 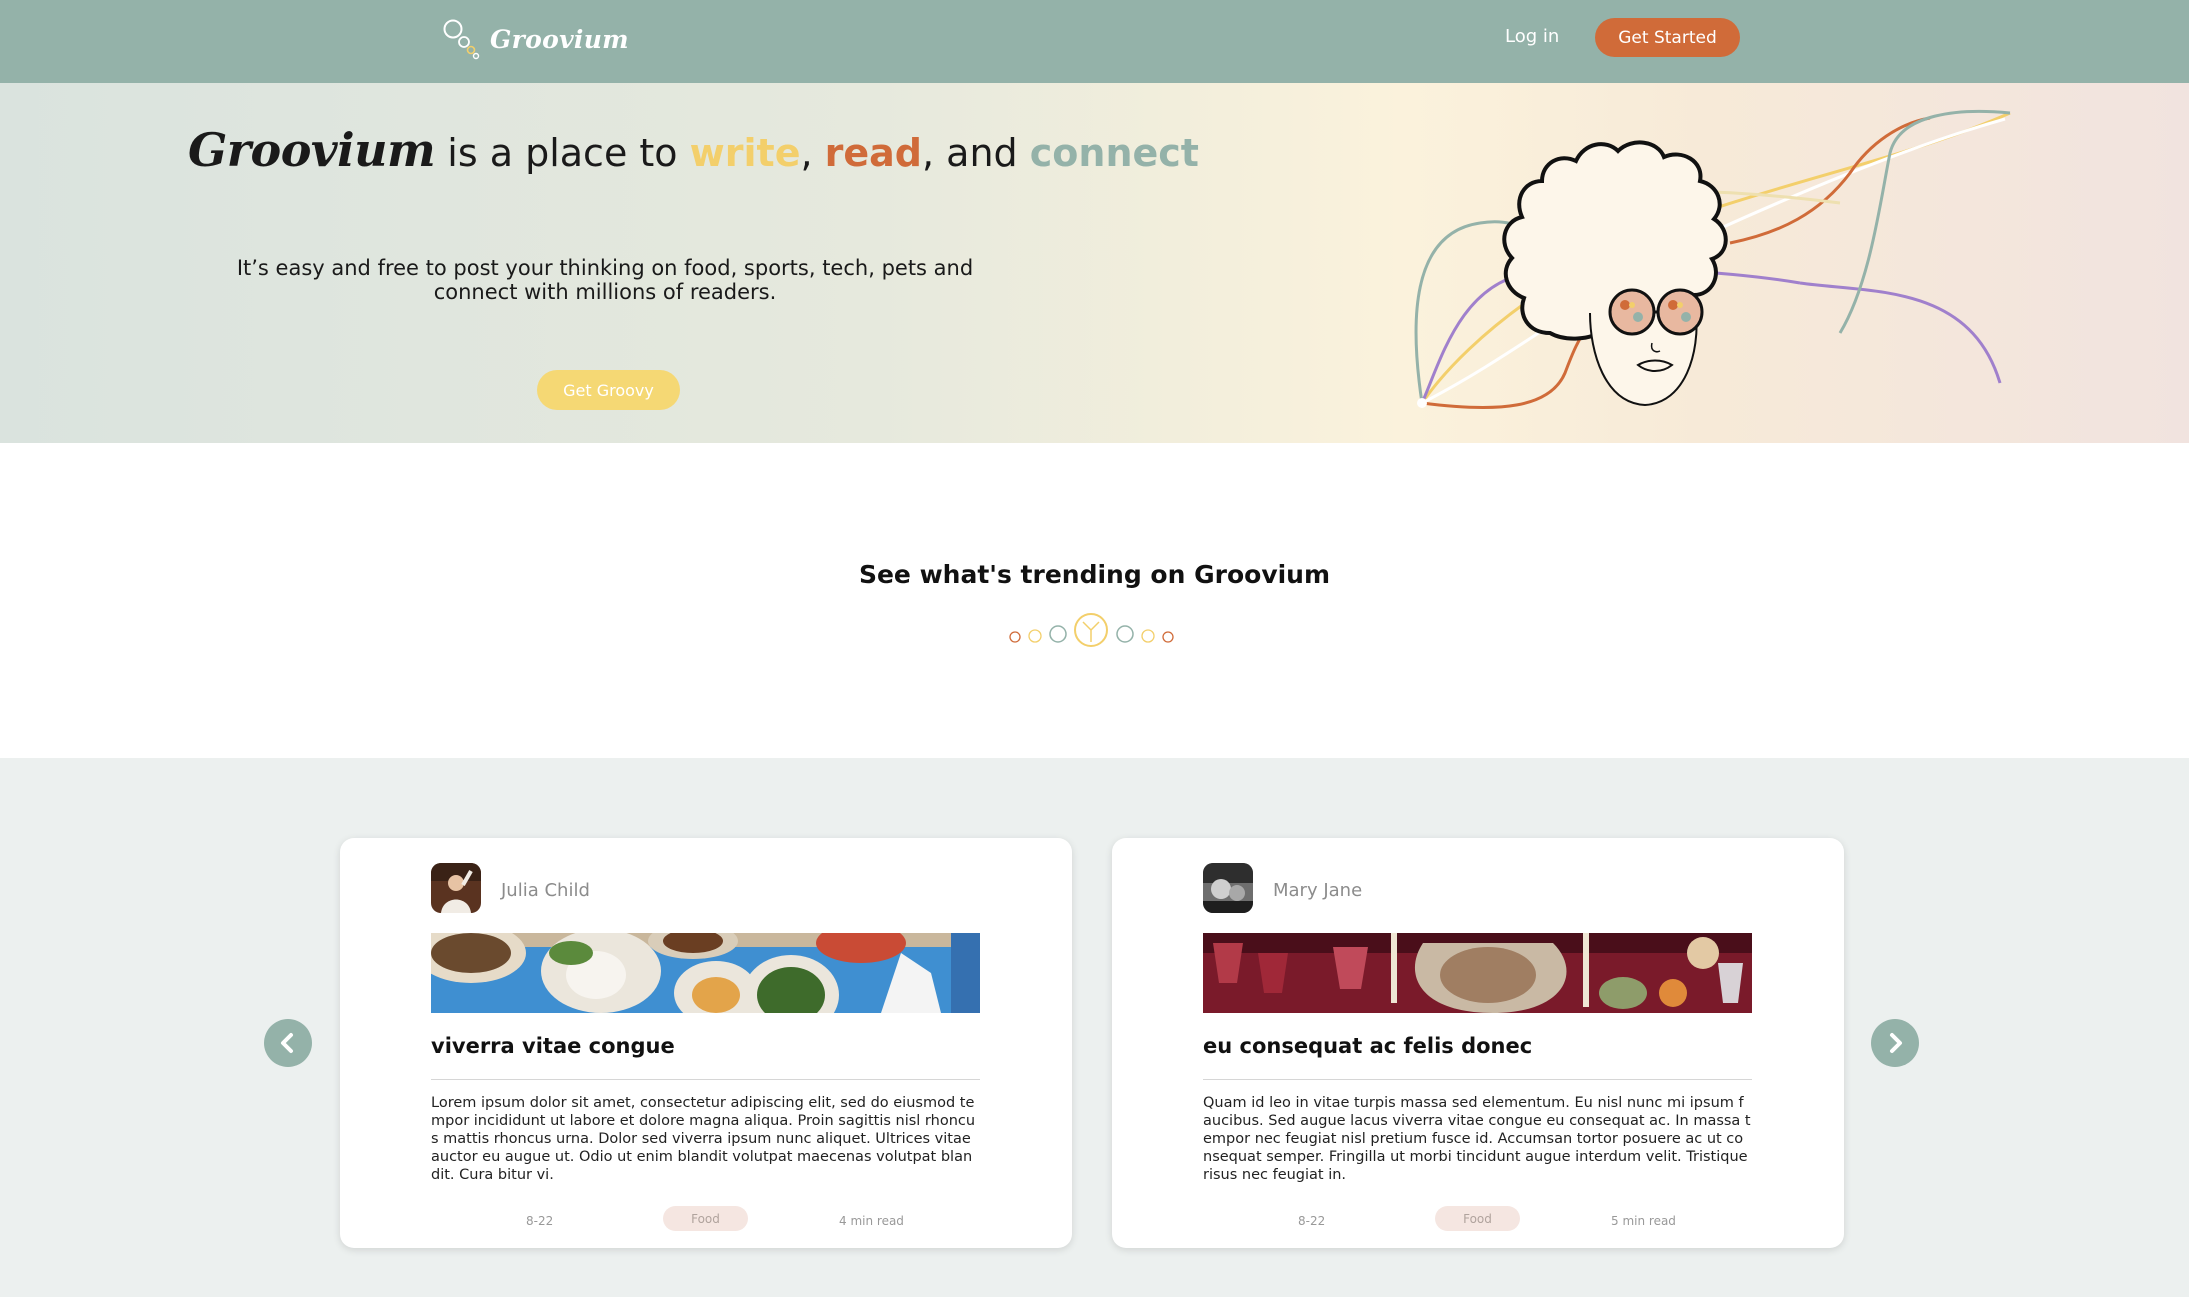 I want to click on chevron-left-icon, so click(x=287, y=1043).